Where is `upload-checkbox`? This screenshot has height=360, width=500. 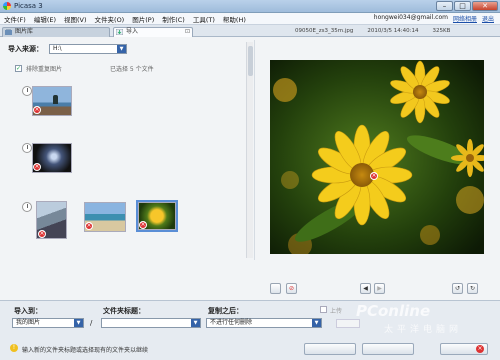 upload-checkbox is located at coordinates (323, 309).